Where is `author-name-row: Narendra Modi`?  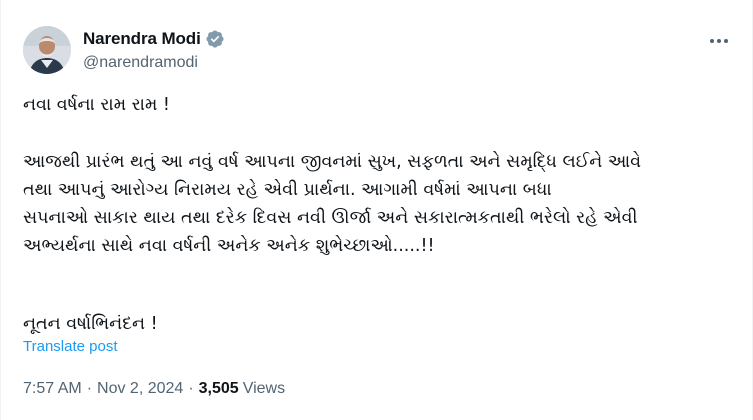 author-name-row: Narendra Modi is located at coordinates (154, 39).